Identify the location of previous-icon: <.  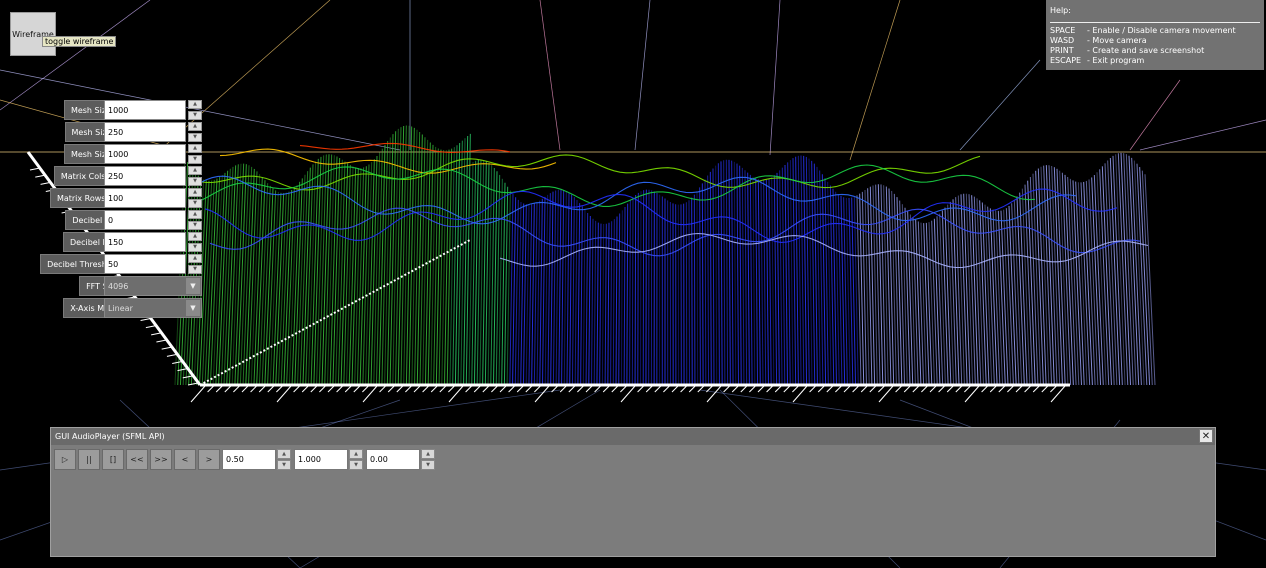
(185, 459).